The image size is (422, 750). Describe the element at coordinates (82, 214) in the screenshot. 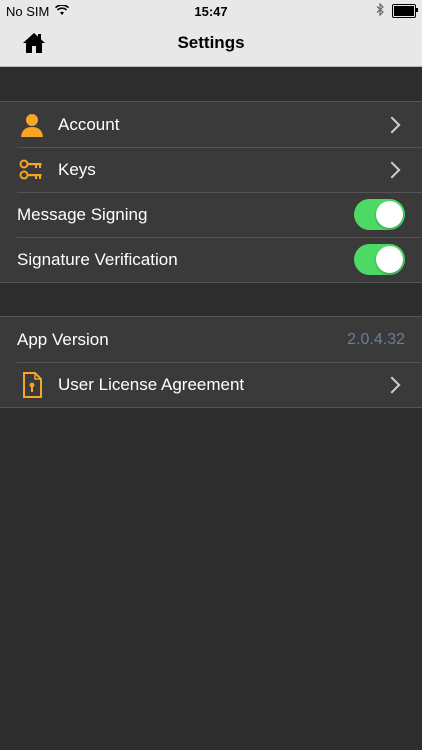

I see `message-signing-label: Message Signing` at that location.